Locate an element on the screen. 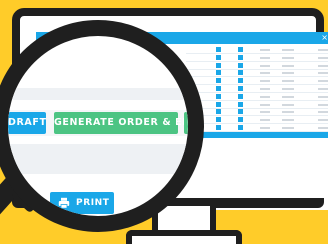 Image resolution: width=328 pixels, height=244 pixels. print-button-label: PRINT is located at coordinates (93, 203).